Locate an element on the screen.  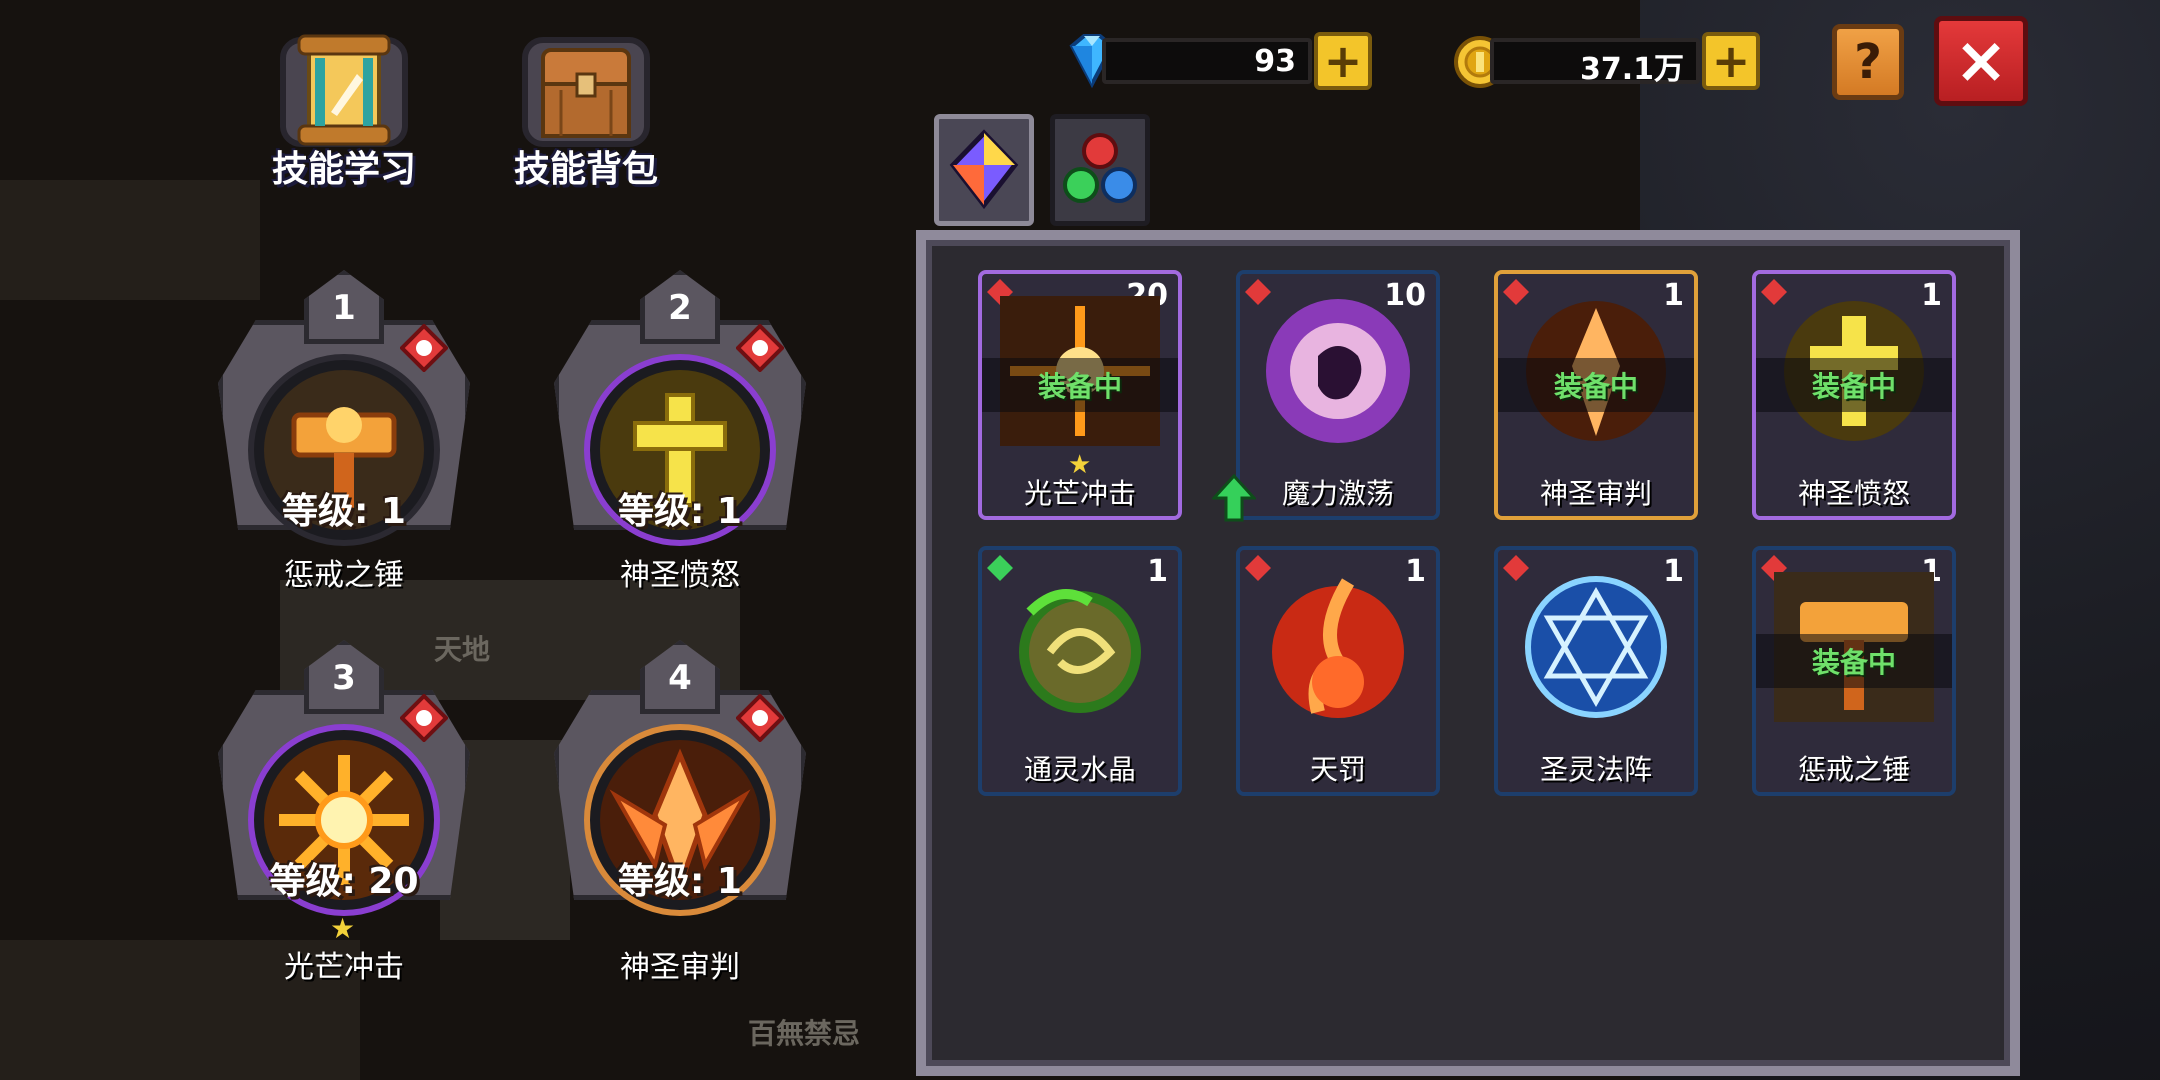
add-gems-button: + is located at coordinates (1343, 61).